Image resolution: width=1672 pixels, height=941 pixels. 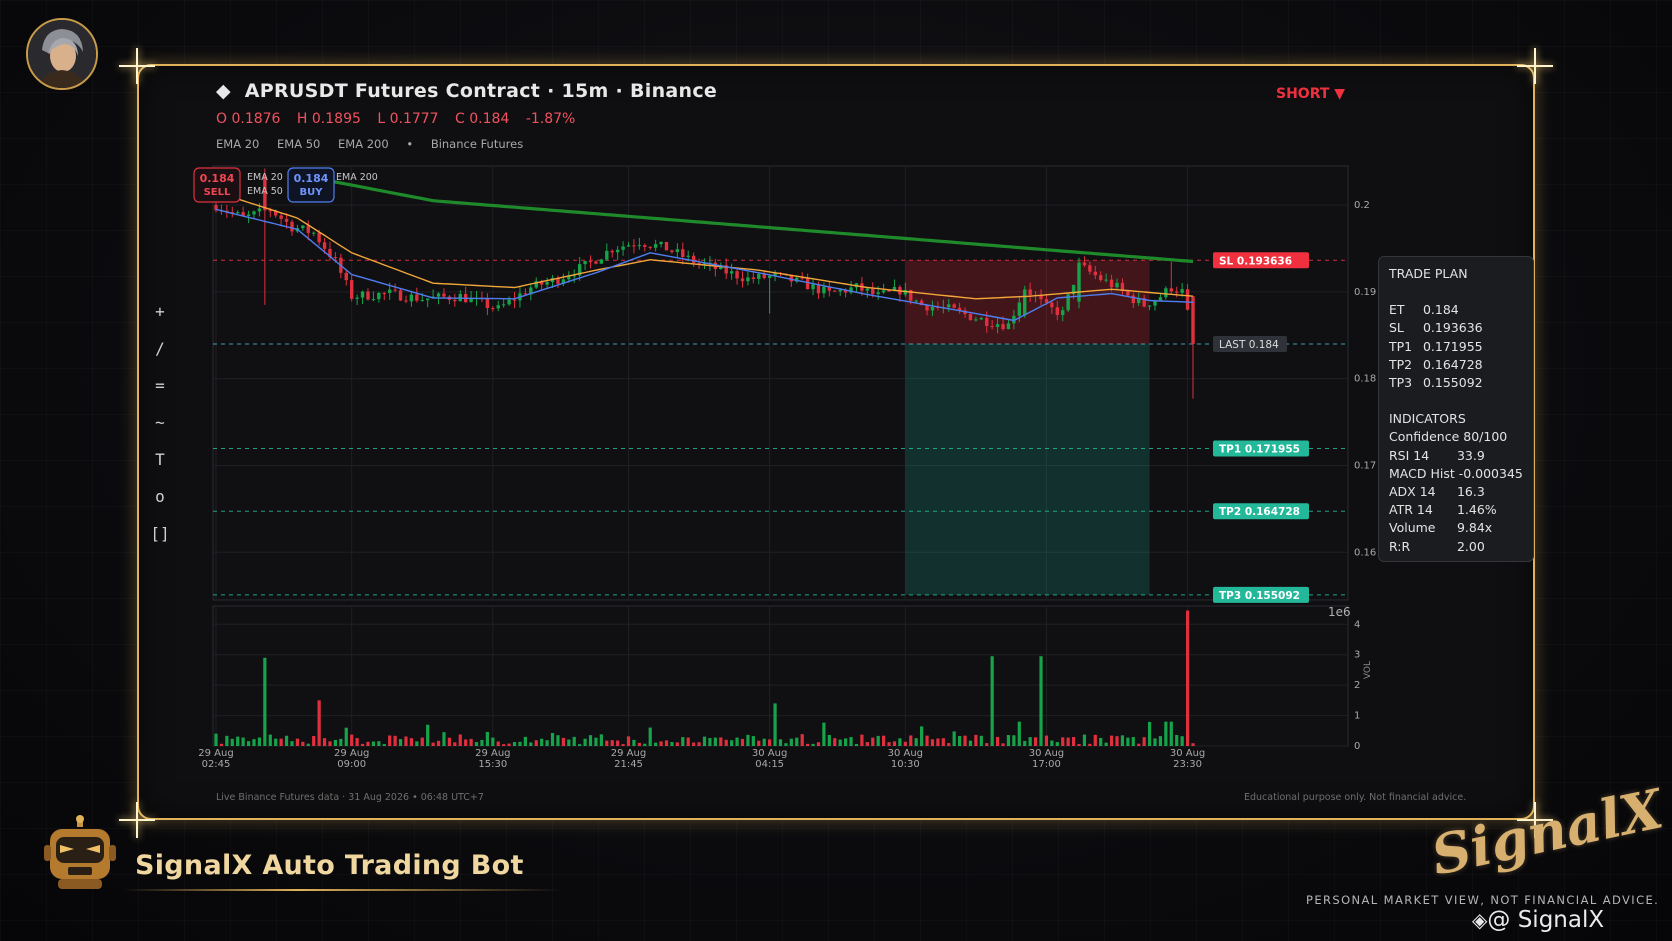 I want to click on indicator-value: 9.84x, so click(x=1473, y=528).